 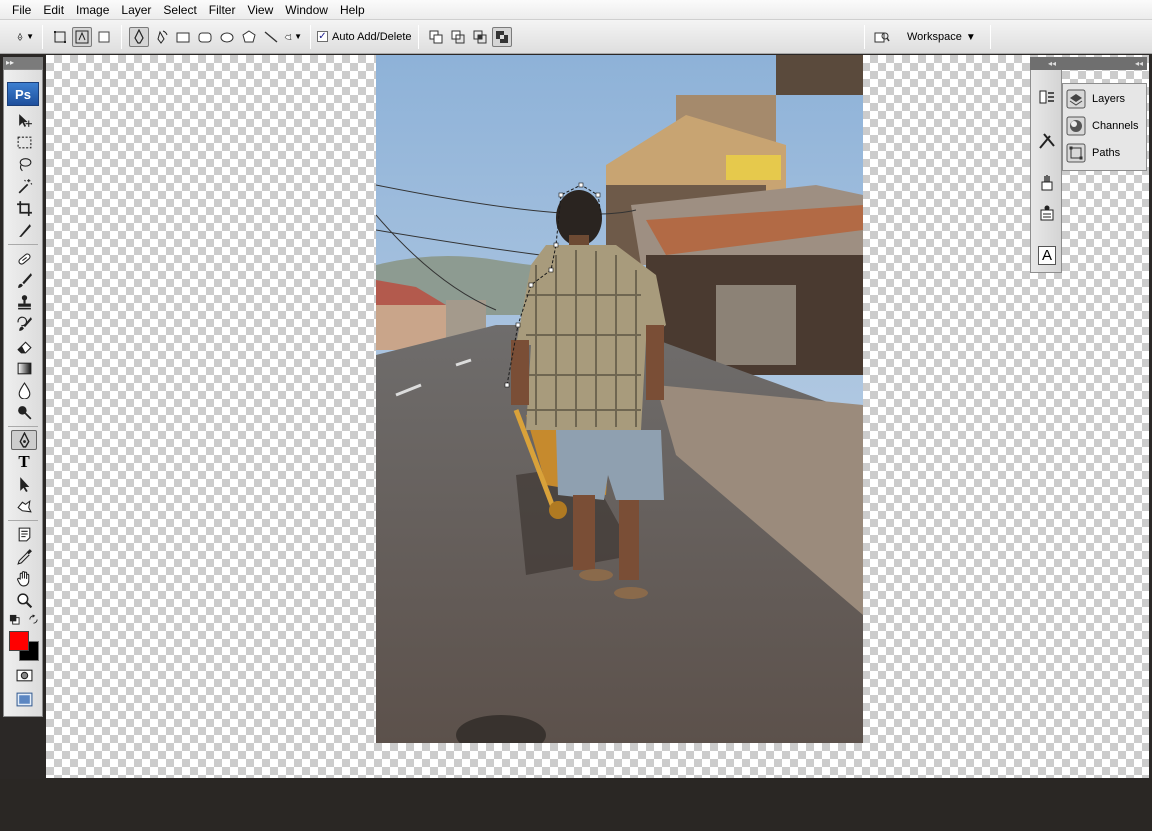 I want to click on foreground-color-swatch, so click(x=19, y=641).